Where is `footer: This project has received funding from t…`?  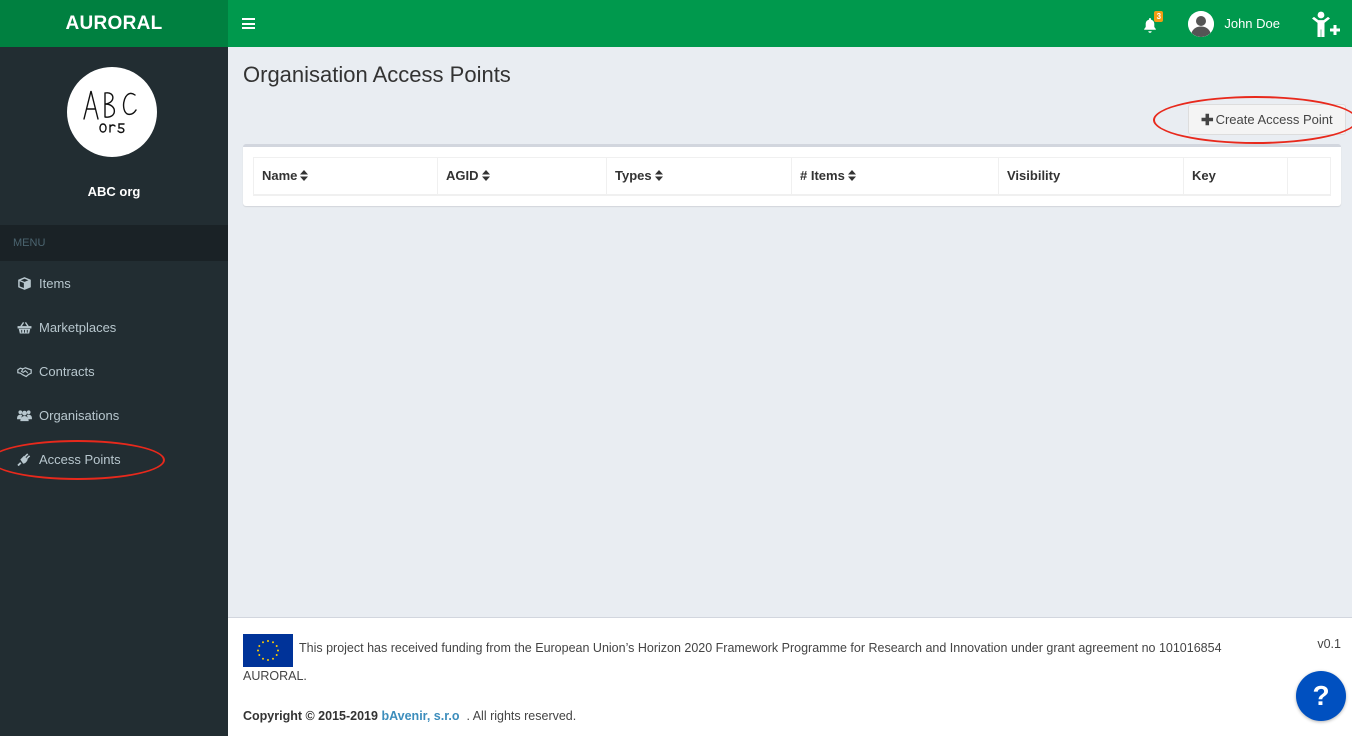 footer: This project has received funding from t… is located at coordinates (790, 676).